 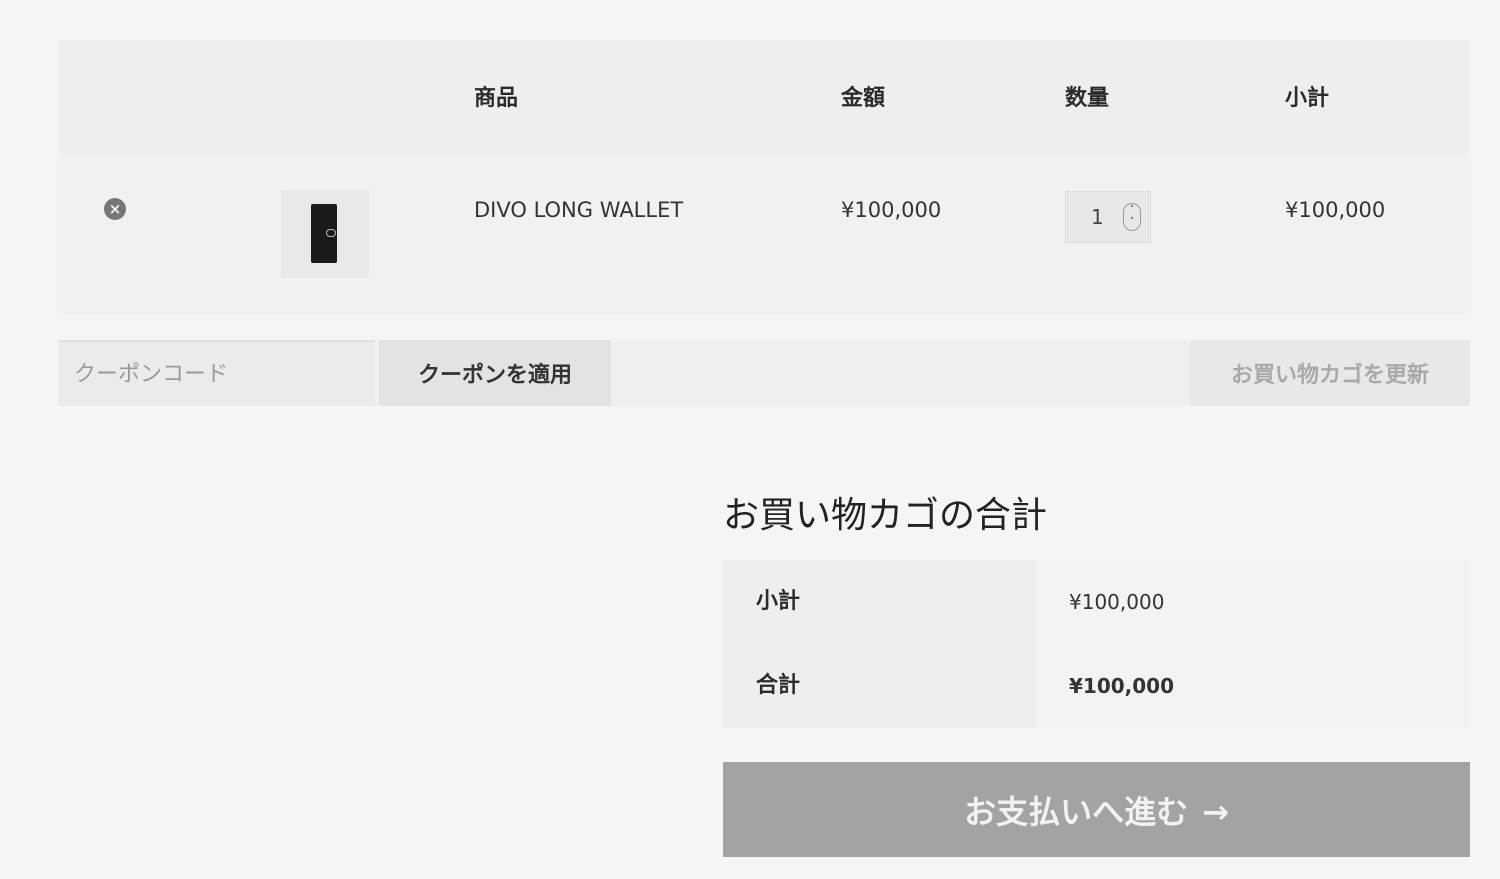 What do you see at coordinates (764, 373) in the screenshot?
I see `coupon-bar: クーポンを適用 お買い物カゴを更新` at bounding box center [764, 373].